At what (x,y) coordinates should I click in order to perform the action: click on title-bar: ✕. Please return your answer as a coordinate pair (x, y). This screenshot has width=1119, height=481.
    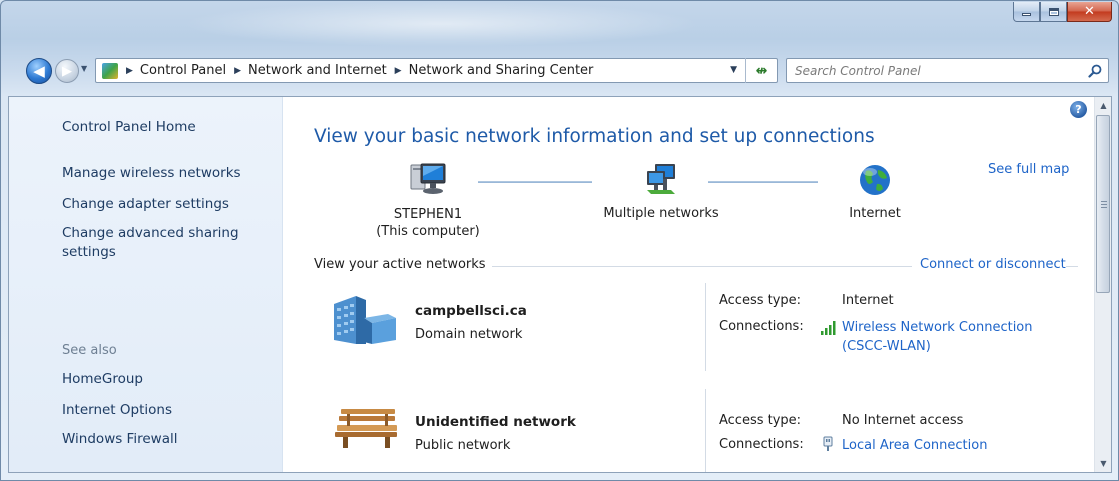
    Looking at the image, I should click on (559, 25).